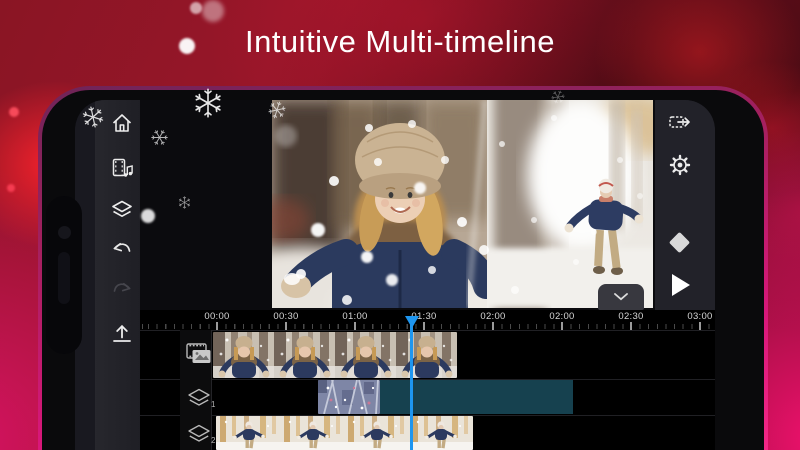 This screenshot has height=450, width=800. I want to click on phone-speaker, so click(64, 278).